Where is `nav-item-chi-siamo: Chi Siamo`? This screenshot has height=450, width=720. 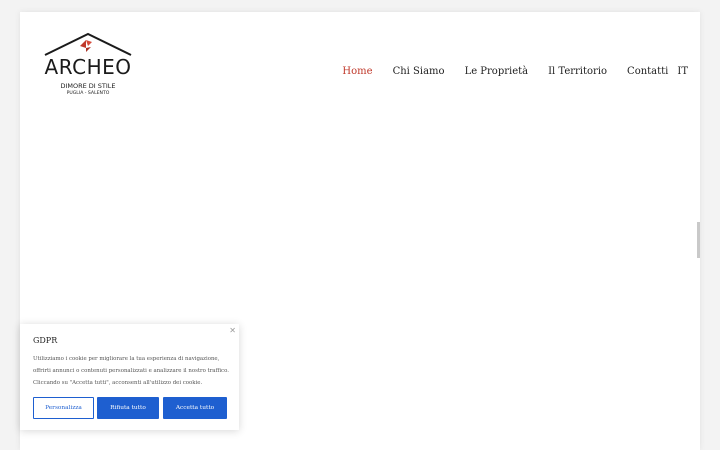
nav-item-chi-siamo: Chi Siamo is located at coordinates (419, 71).